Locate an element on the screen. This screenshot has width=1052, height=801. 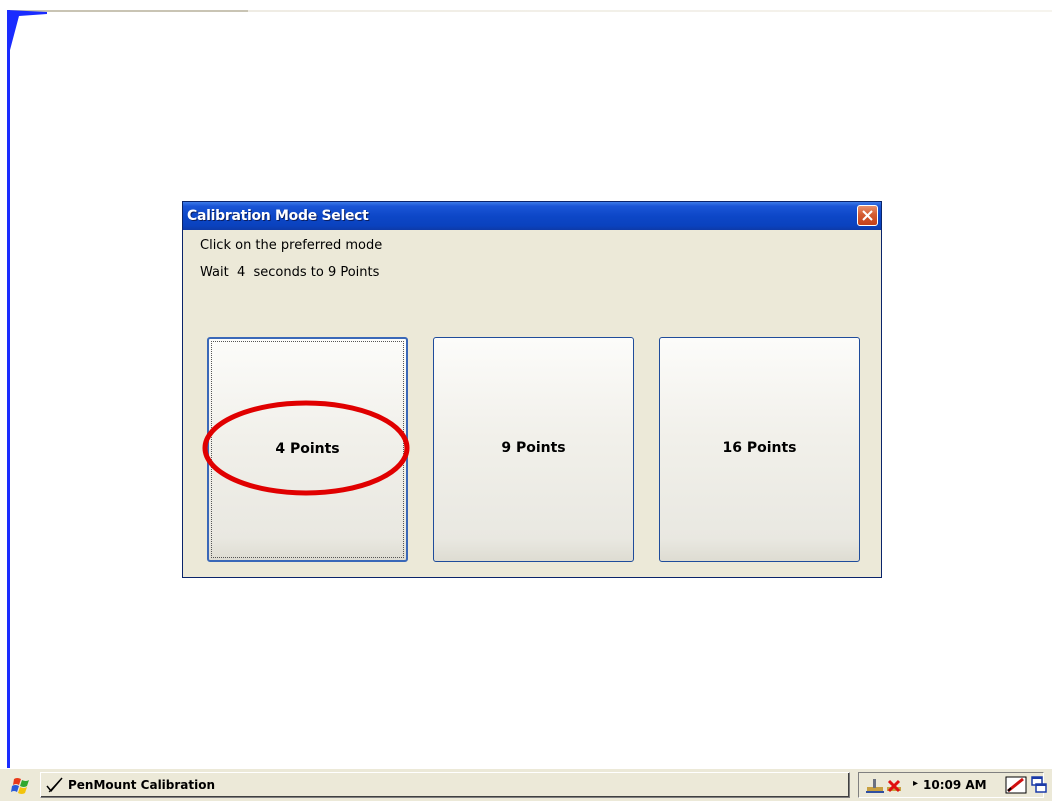
calibration-corner-marker-icon is located at coordinates (27, 30).